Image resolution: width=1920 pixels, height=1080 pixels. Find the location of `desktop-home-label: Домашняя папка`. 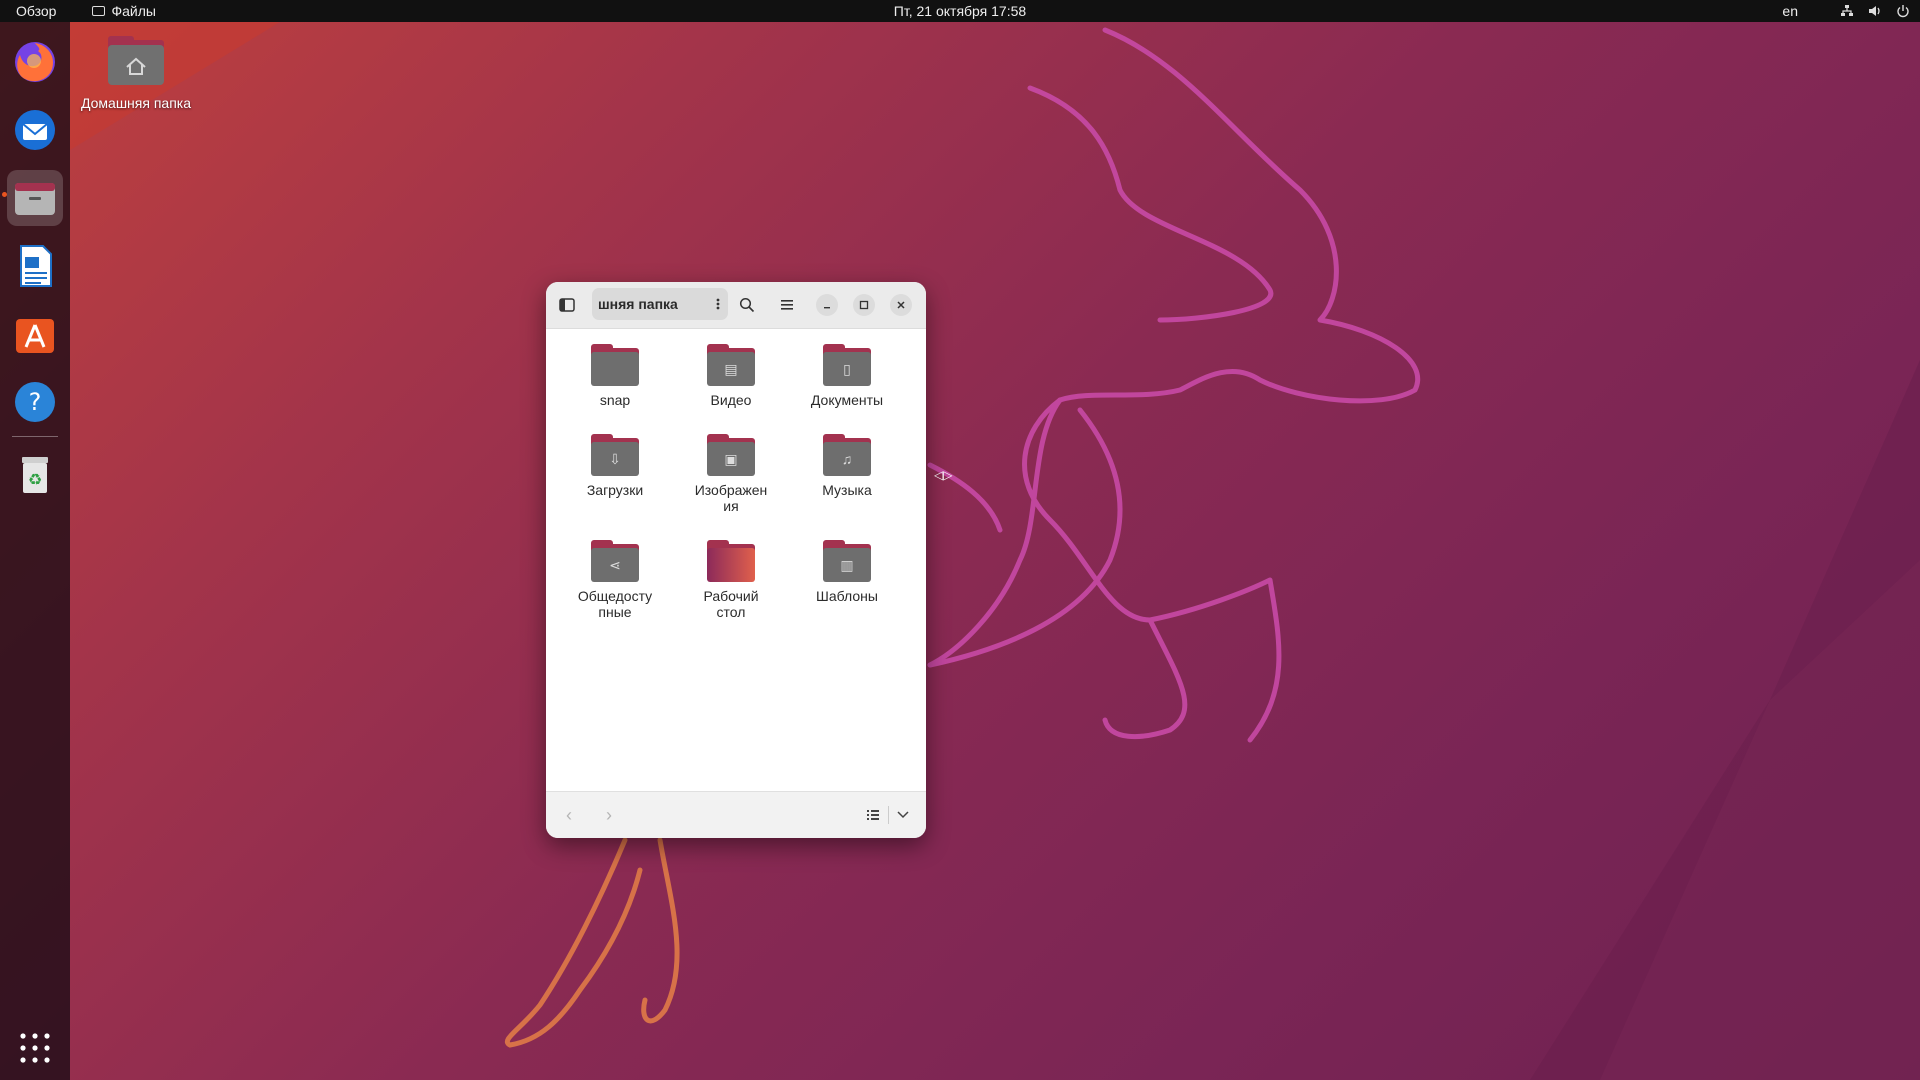

desktop-home-label: Домашняя папка is located at coordinates (136, 103).